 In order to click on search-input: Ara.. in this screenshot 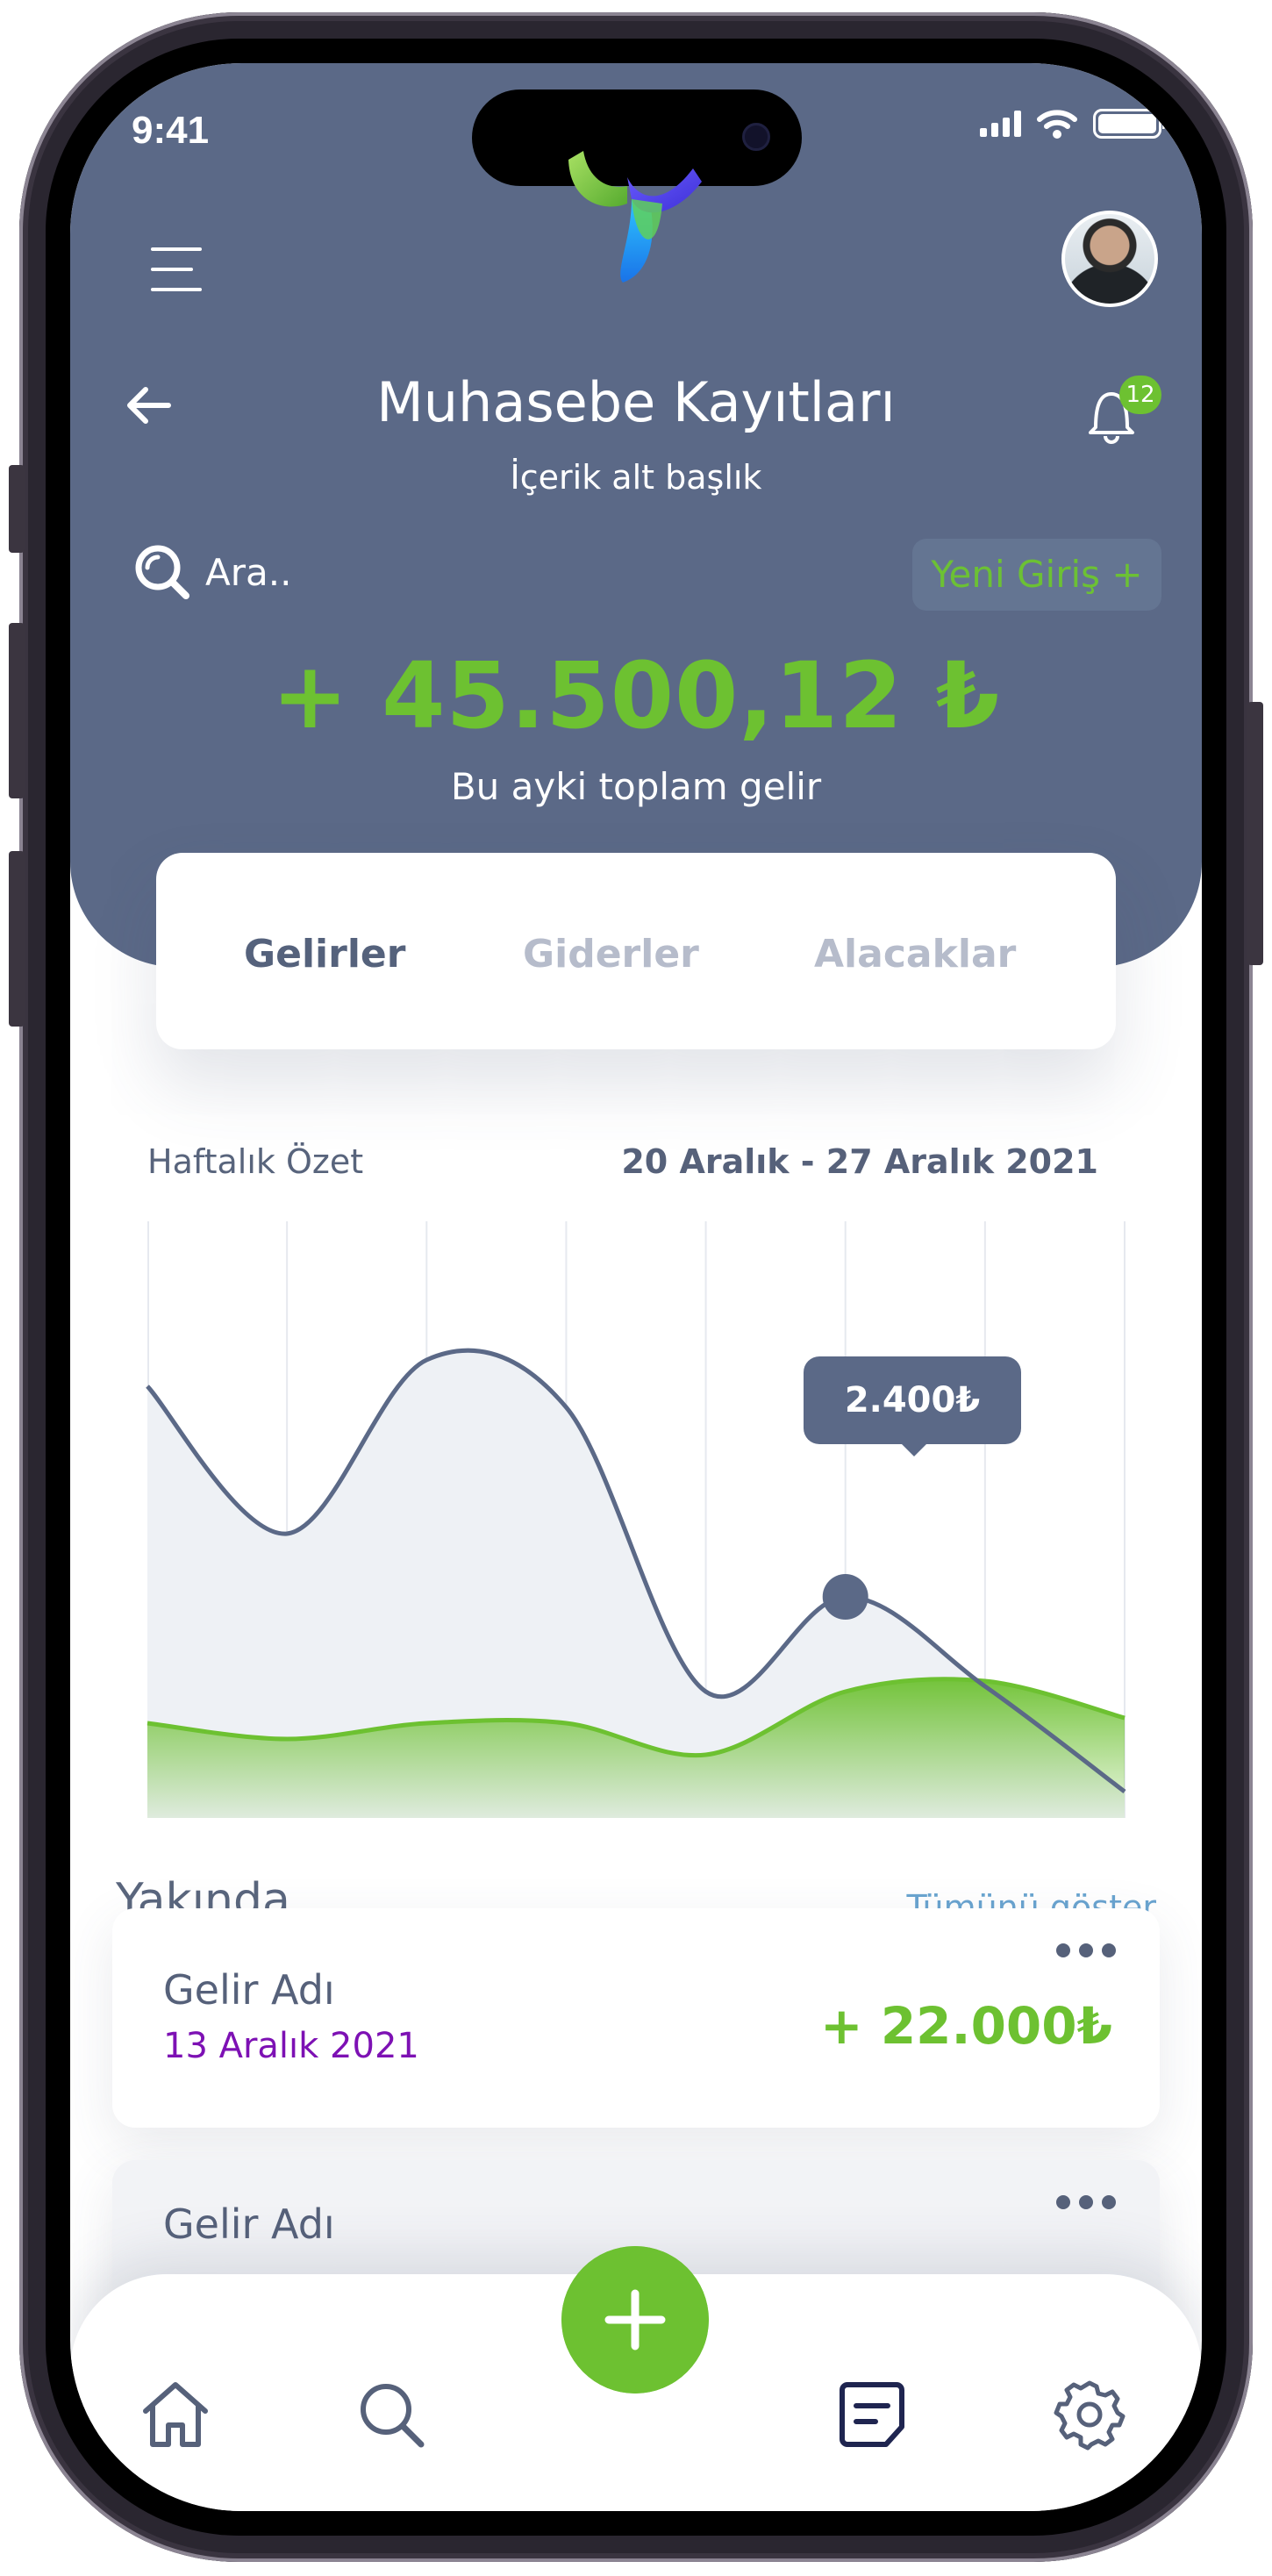, I will do `click(248, 572)`.